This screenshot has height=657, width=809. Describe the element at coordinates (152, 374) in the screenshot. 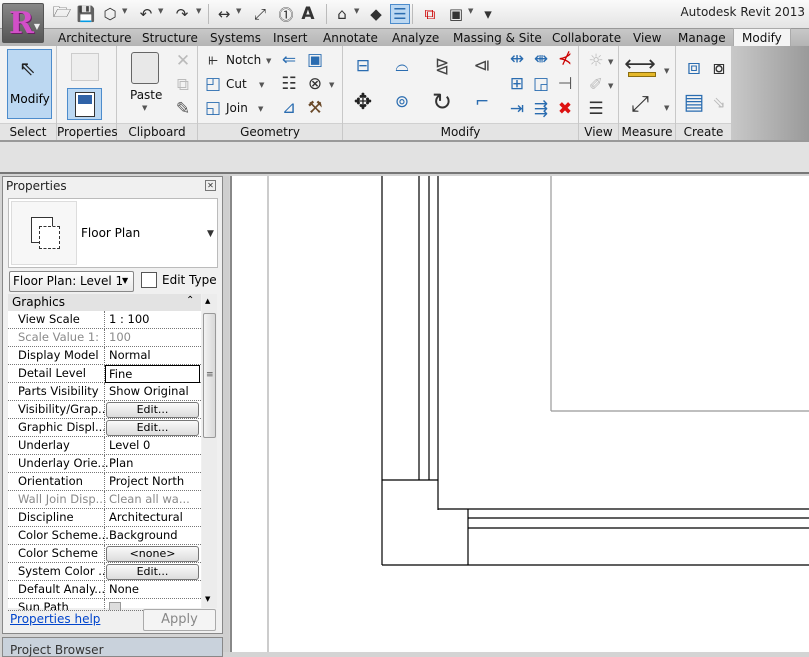

I see `property-value-field: Fine` at that location.